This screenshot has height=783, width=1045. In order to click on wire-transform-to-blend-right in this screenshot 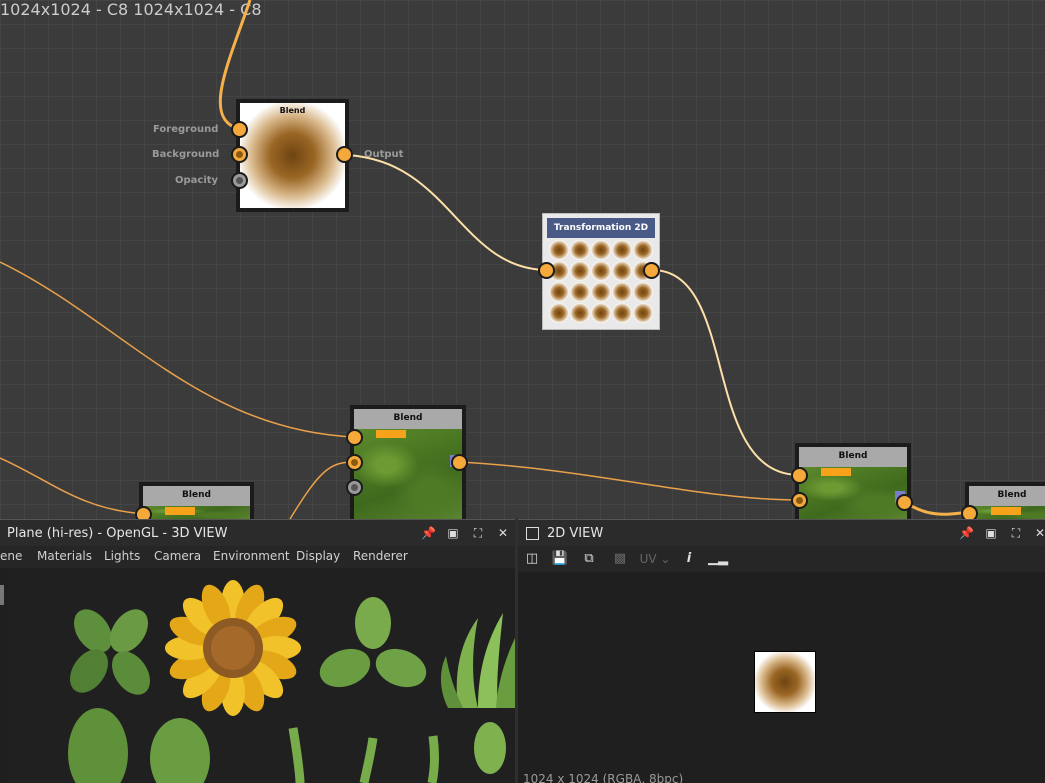, I will do `click(726, 372)`.